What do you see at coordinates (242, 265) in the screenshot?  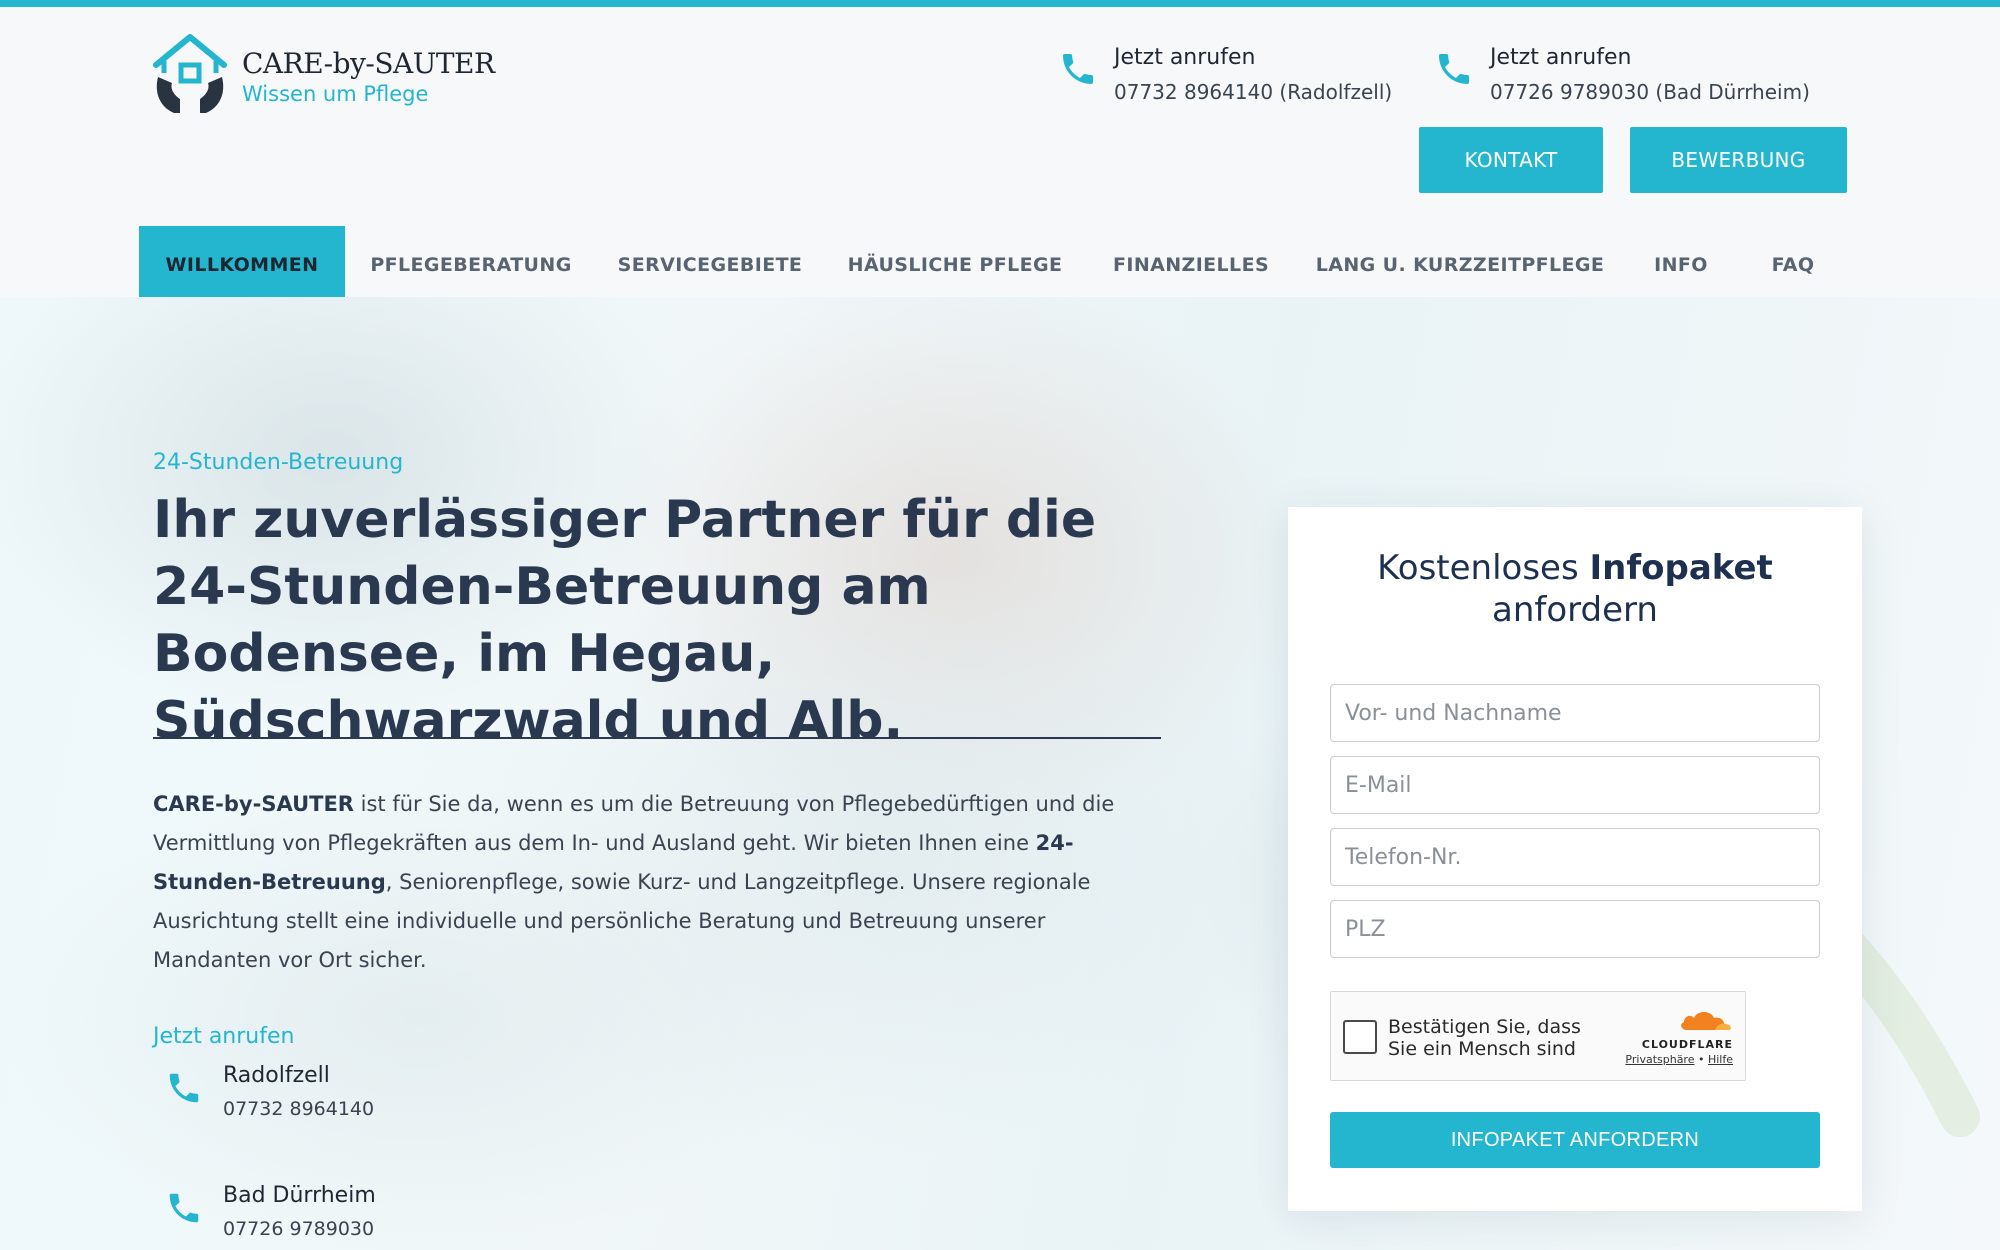 I see `nav-item-willkommen: WILLKOMMEN` at bounding box center [242, 265].